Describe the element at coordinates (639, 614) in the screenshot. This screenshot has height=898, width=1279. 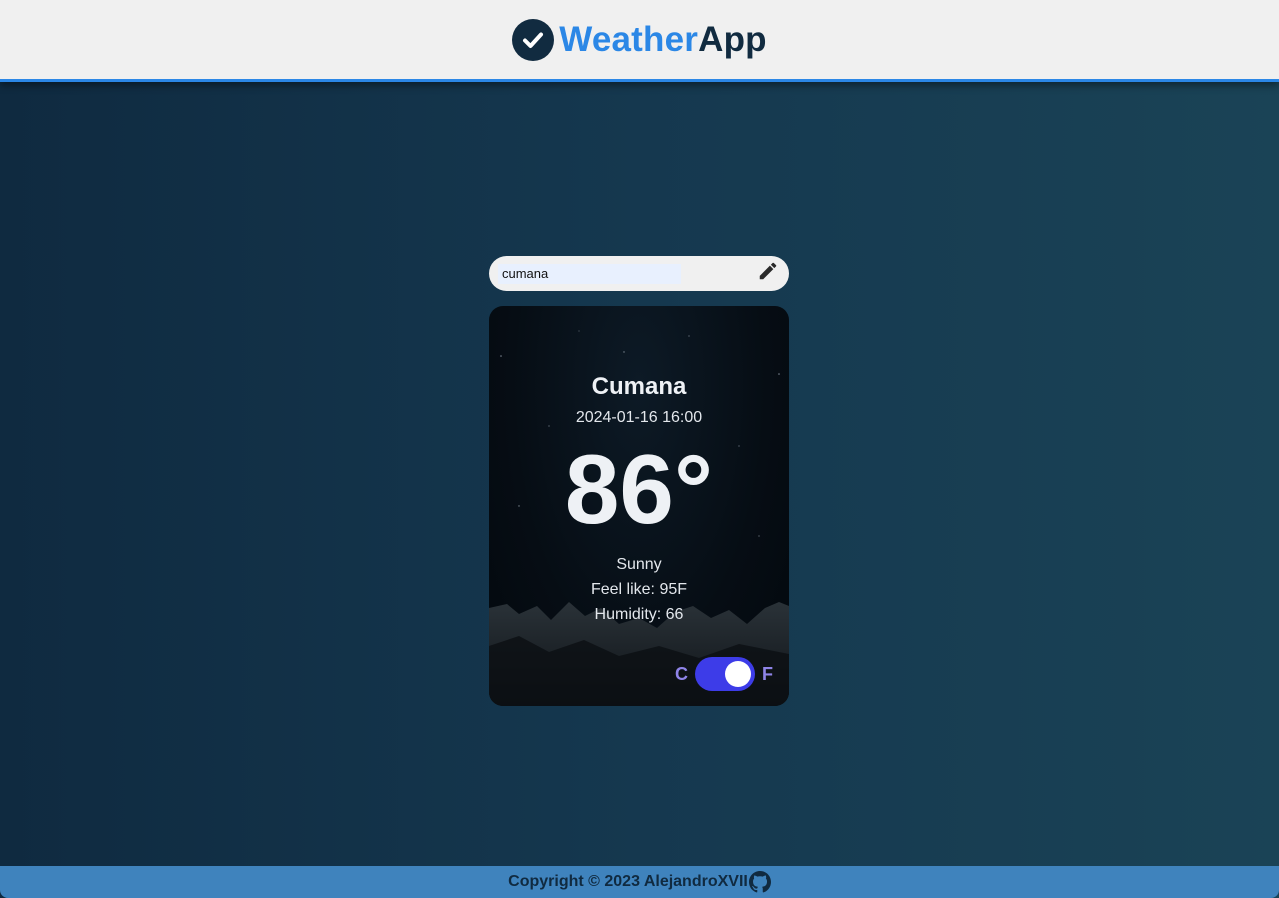
I see `humidity: Humidity: 66` at that location.